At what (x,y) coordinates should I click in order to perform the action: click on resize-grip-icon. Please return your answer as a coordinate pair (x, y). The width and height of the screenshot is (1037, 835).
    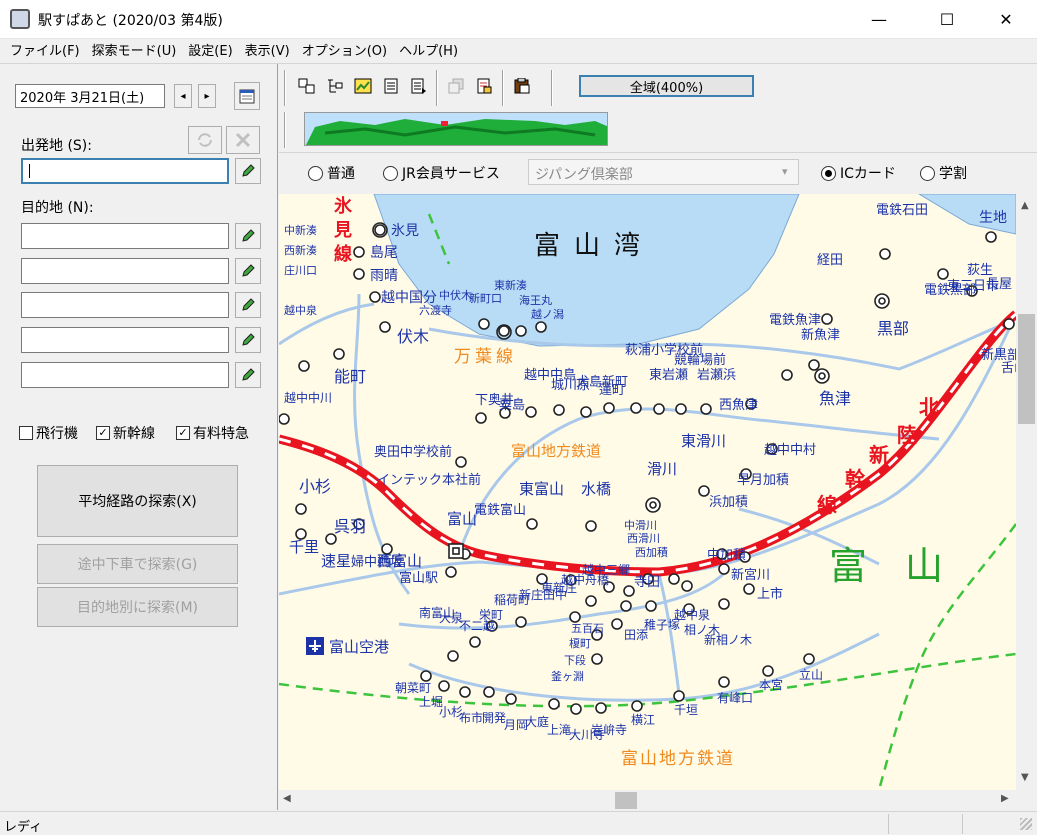
    Looking at the image, I should click on (1026, 824).